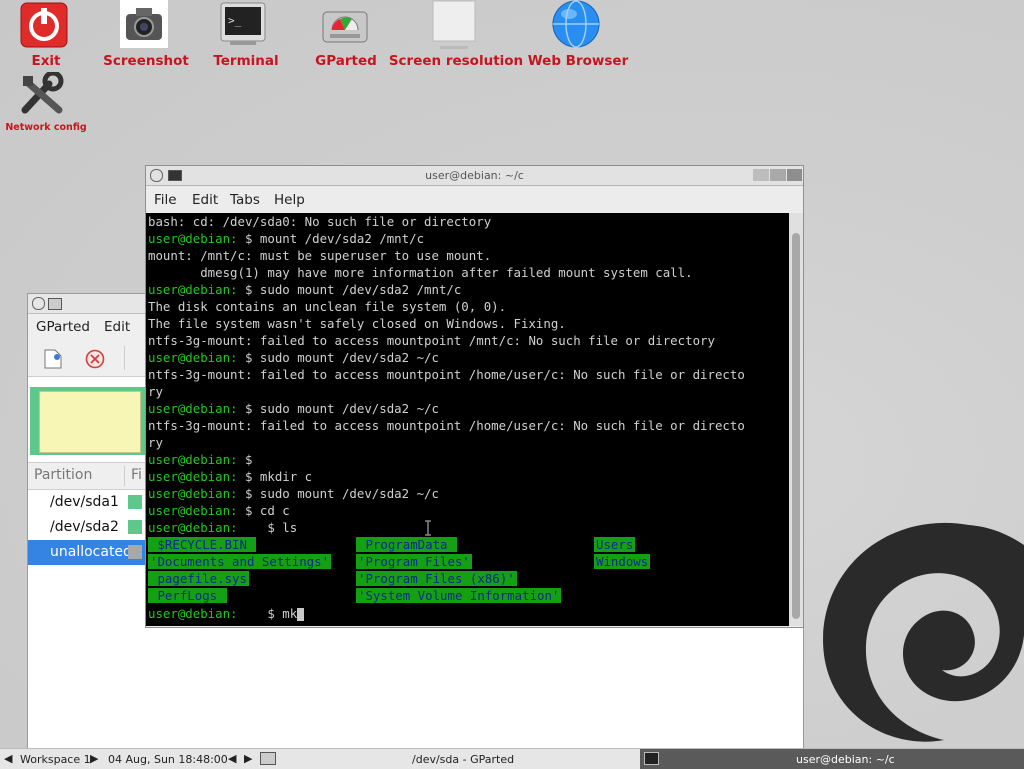  What do you see at coordinates (622, 561) in the screenshot?
I see `ls-entry: Windows` at bounding box center [622, 561].